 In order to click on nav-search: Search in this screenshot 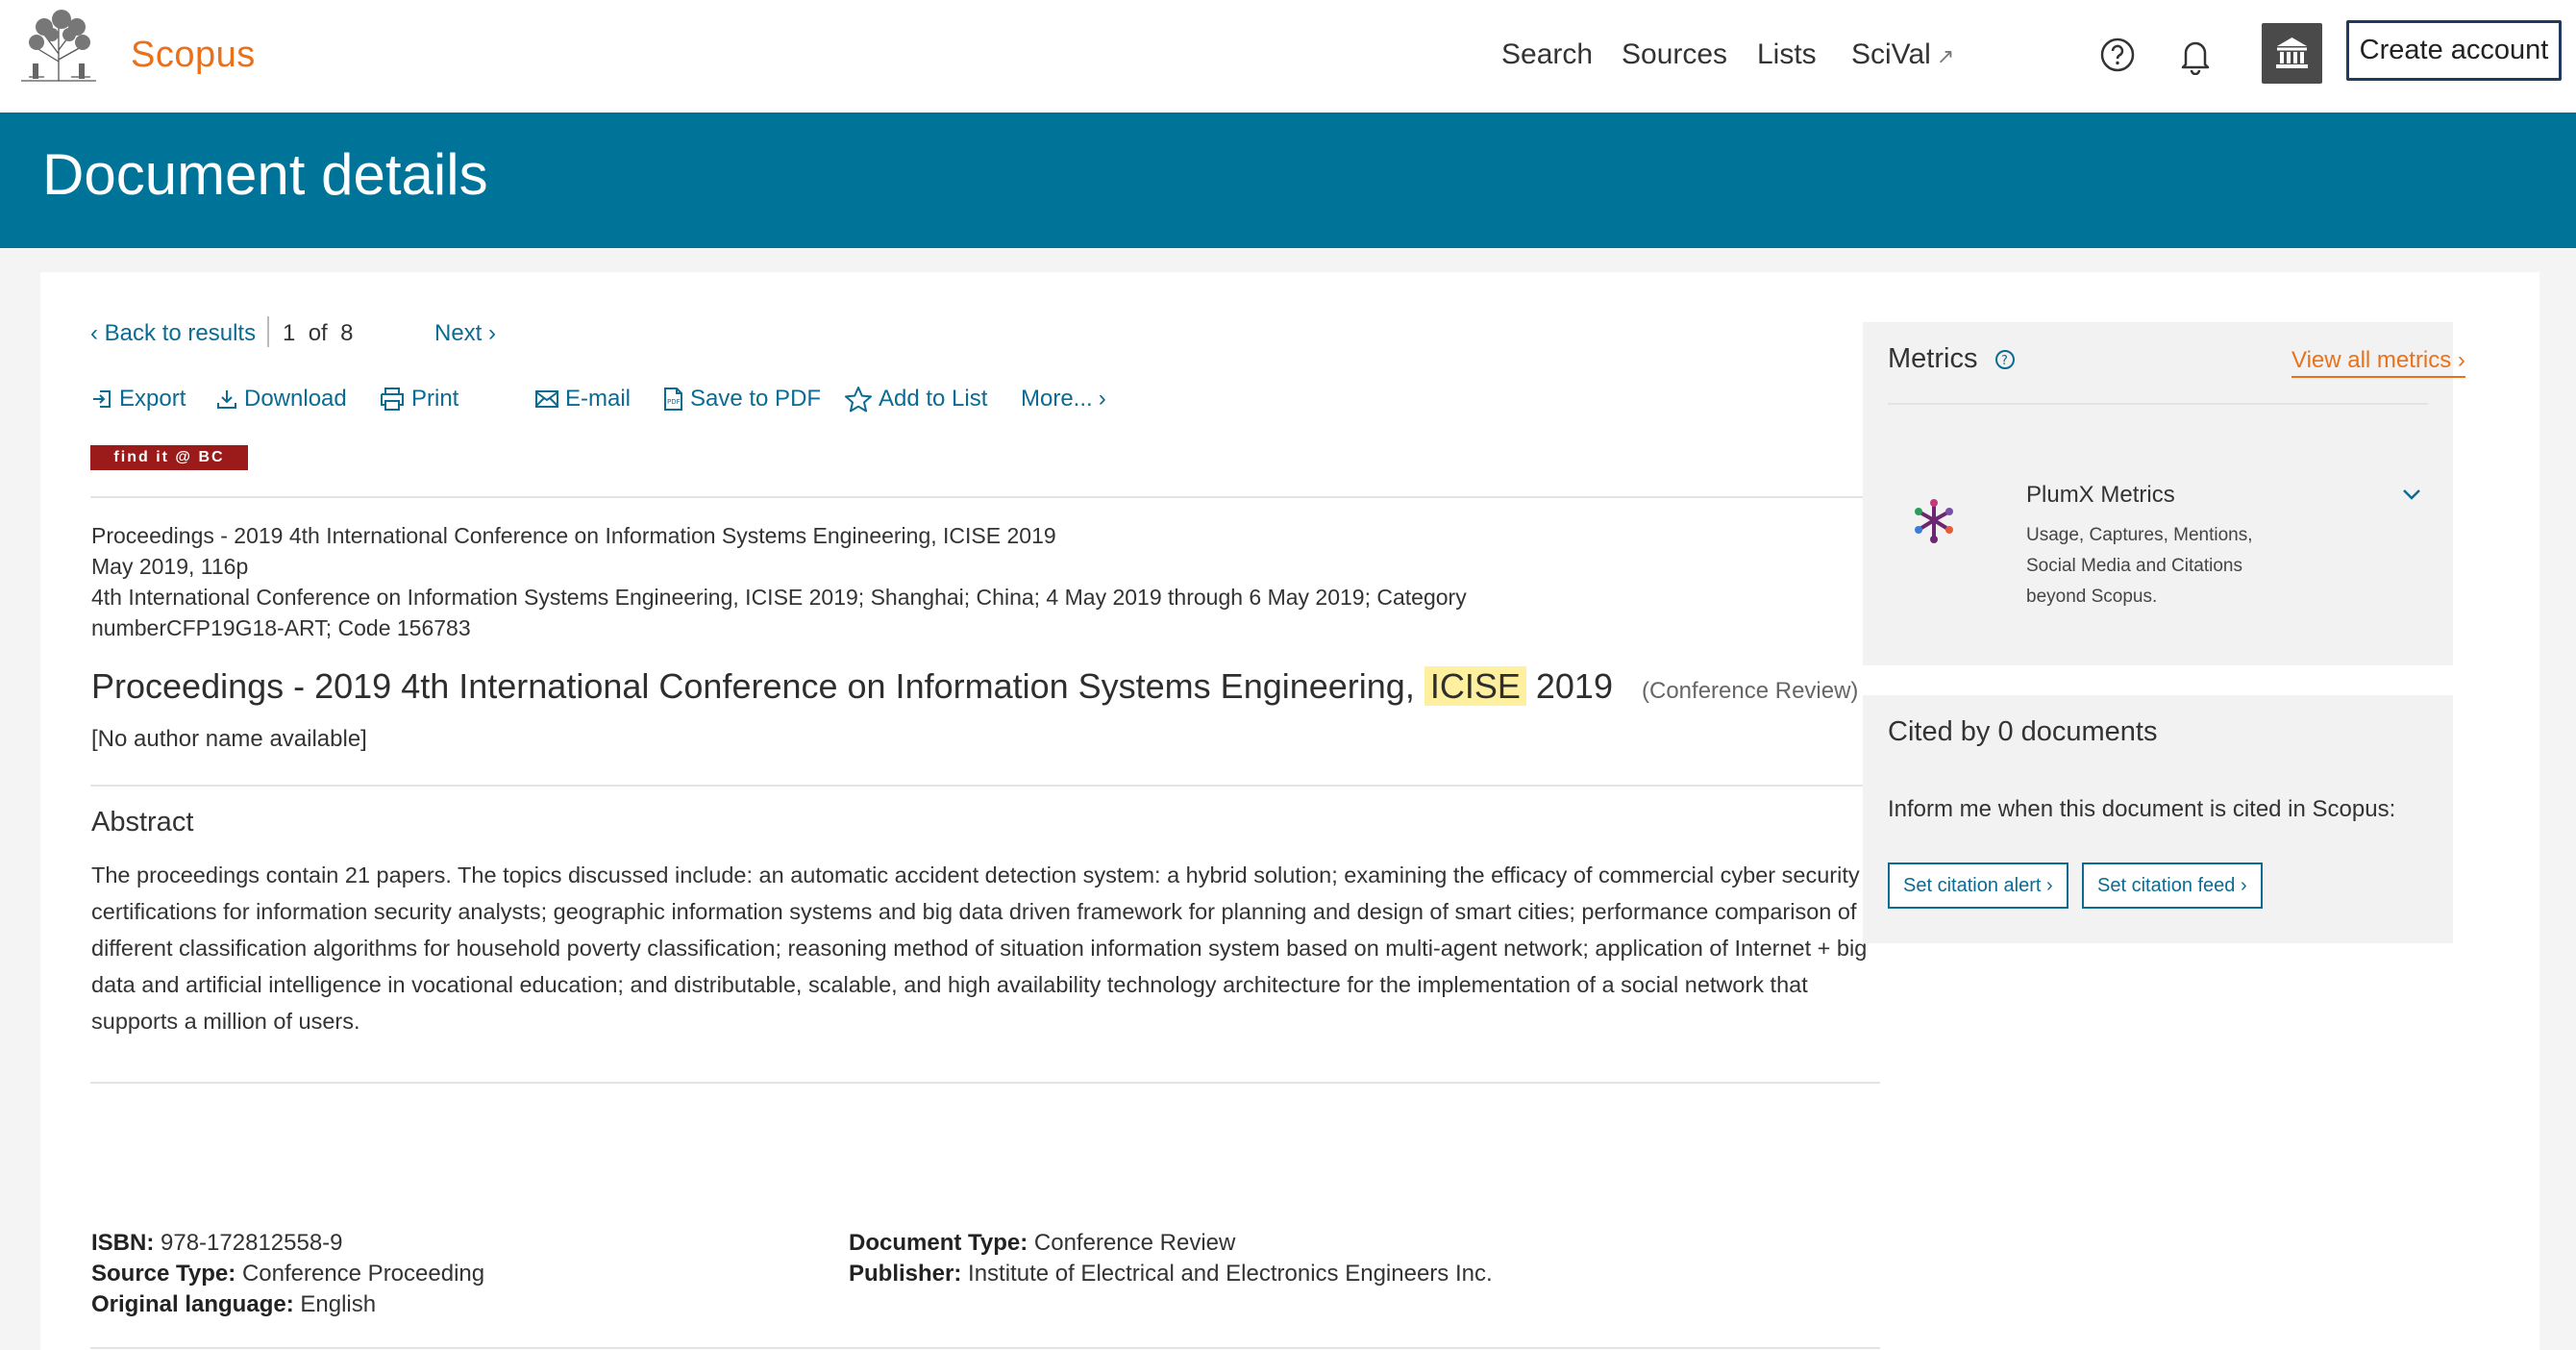, I will do `click(1547, 54)`.